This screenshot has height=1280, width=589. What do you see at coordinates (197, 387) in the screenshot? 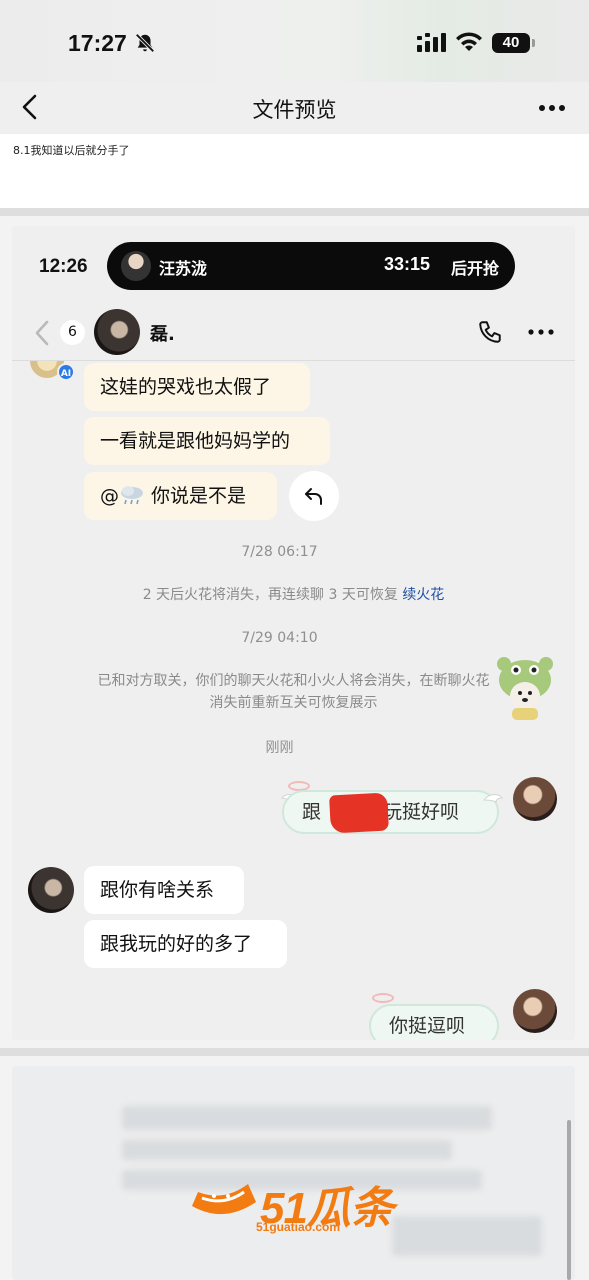
I see `incoming-message: 这娃的哭戏也太假了` at bounding box center [197, 387].